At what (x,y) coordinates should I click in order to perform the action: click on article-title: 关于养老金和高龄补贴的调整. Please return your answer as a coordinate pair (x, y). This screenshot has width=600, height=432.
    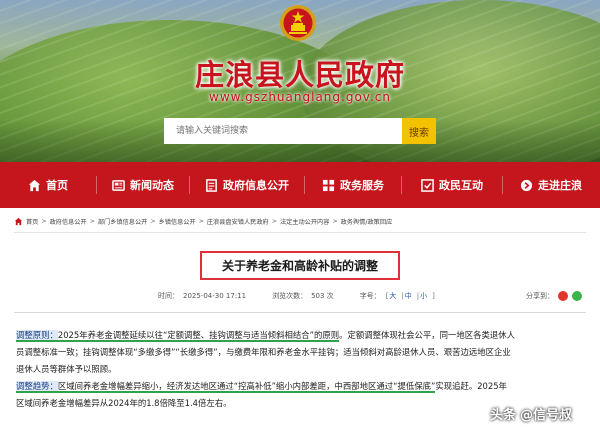
    Looking at the image, I should click on (299, 266).